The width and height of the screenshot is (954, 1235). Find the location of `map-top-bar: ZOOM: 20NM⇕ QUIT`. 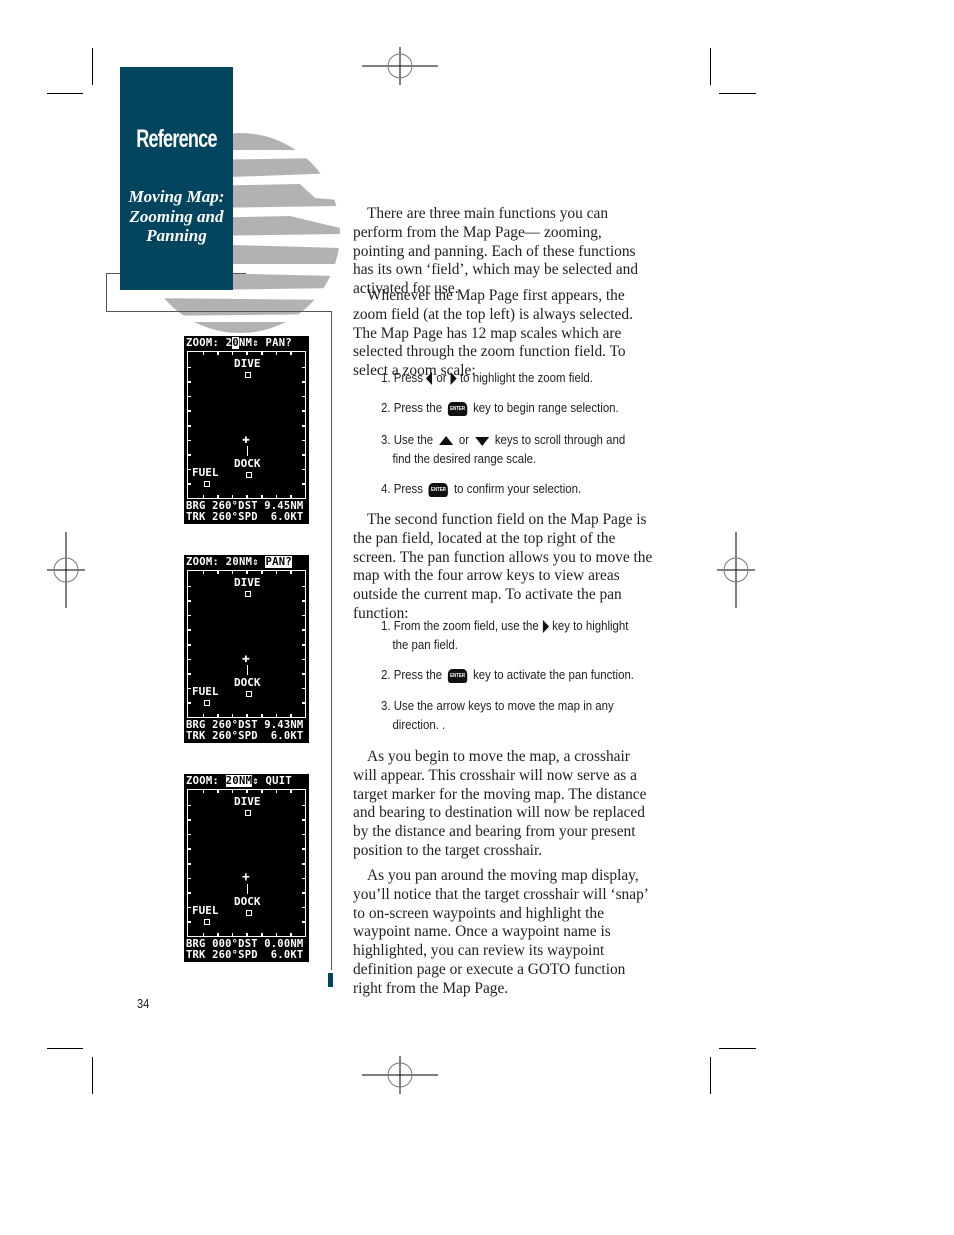

map-top-bar: ZOOM: 20NM⇕ QUIT is located at coordinates (246, 781).